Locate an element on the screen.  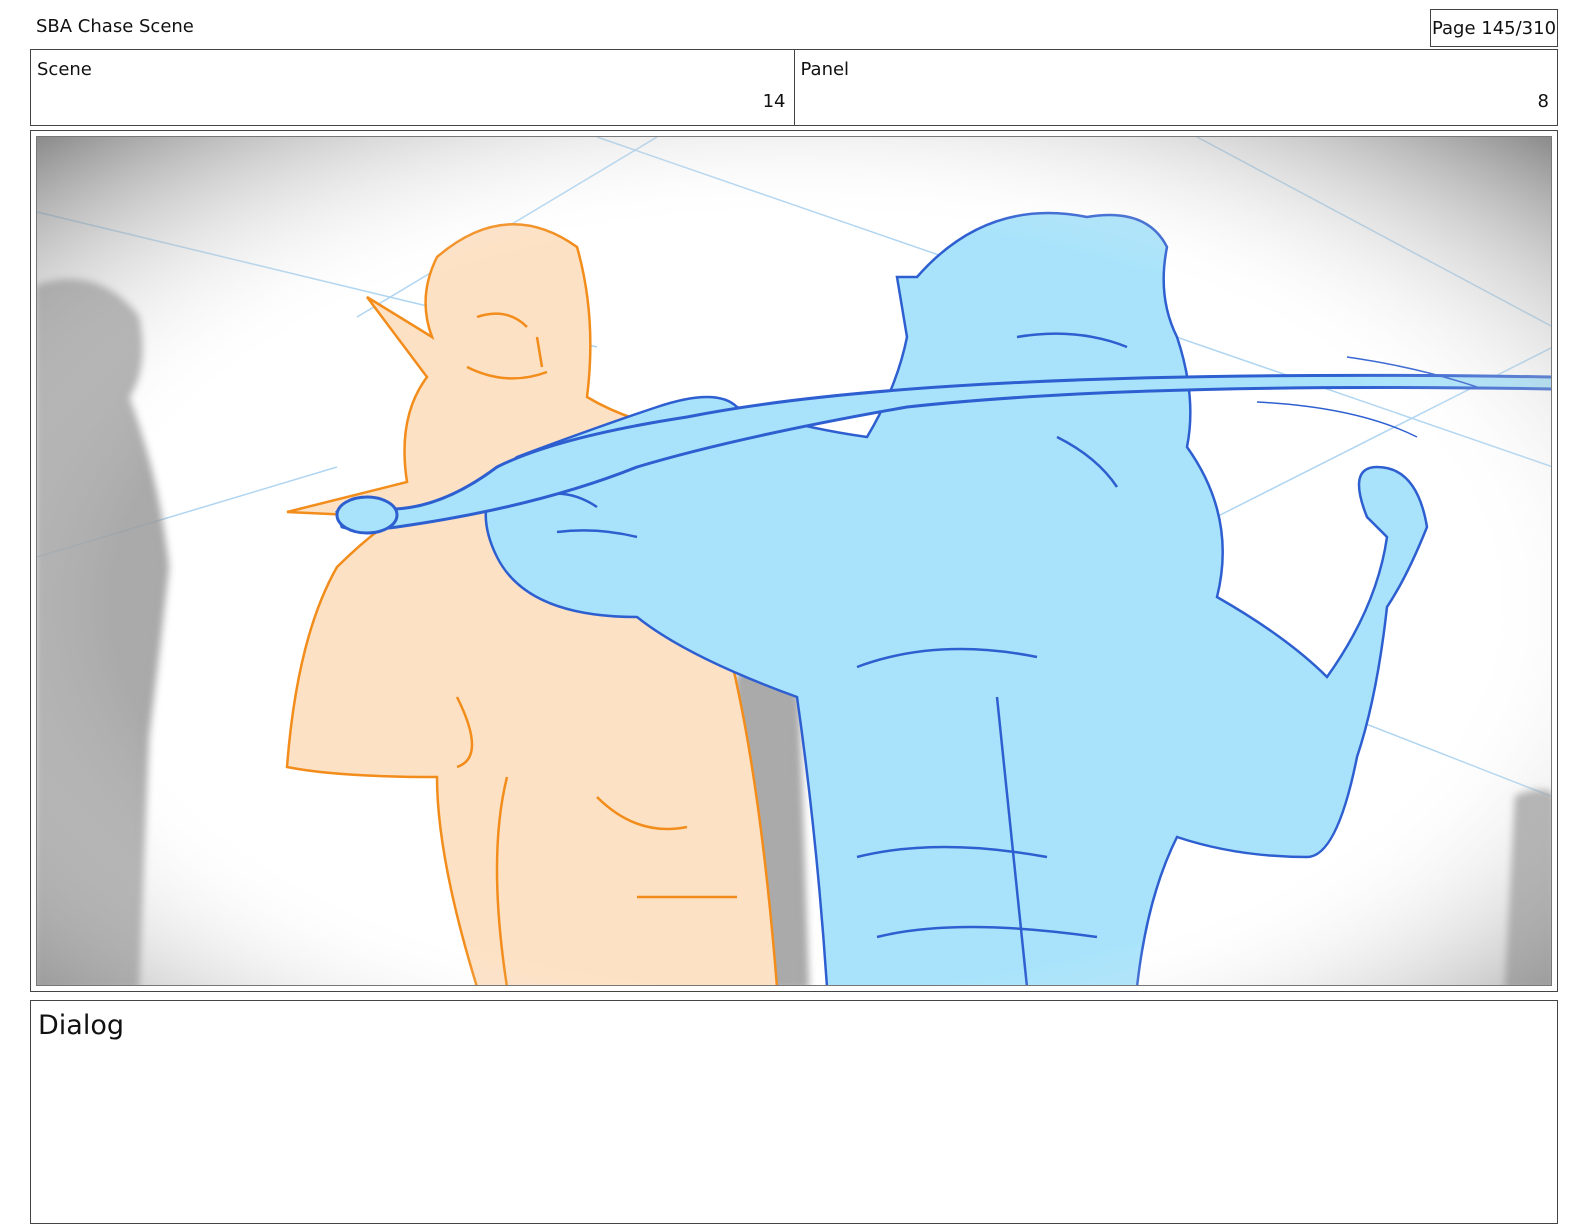
panel-number: 8 is located at coordinates (1543, 101).